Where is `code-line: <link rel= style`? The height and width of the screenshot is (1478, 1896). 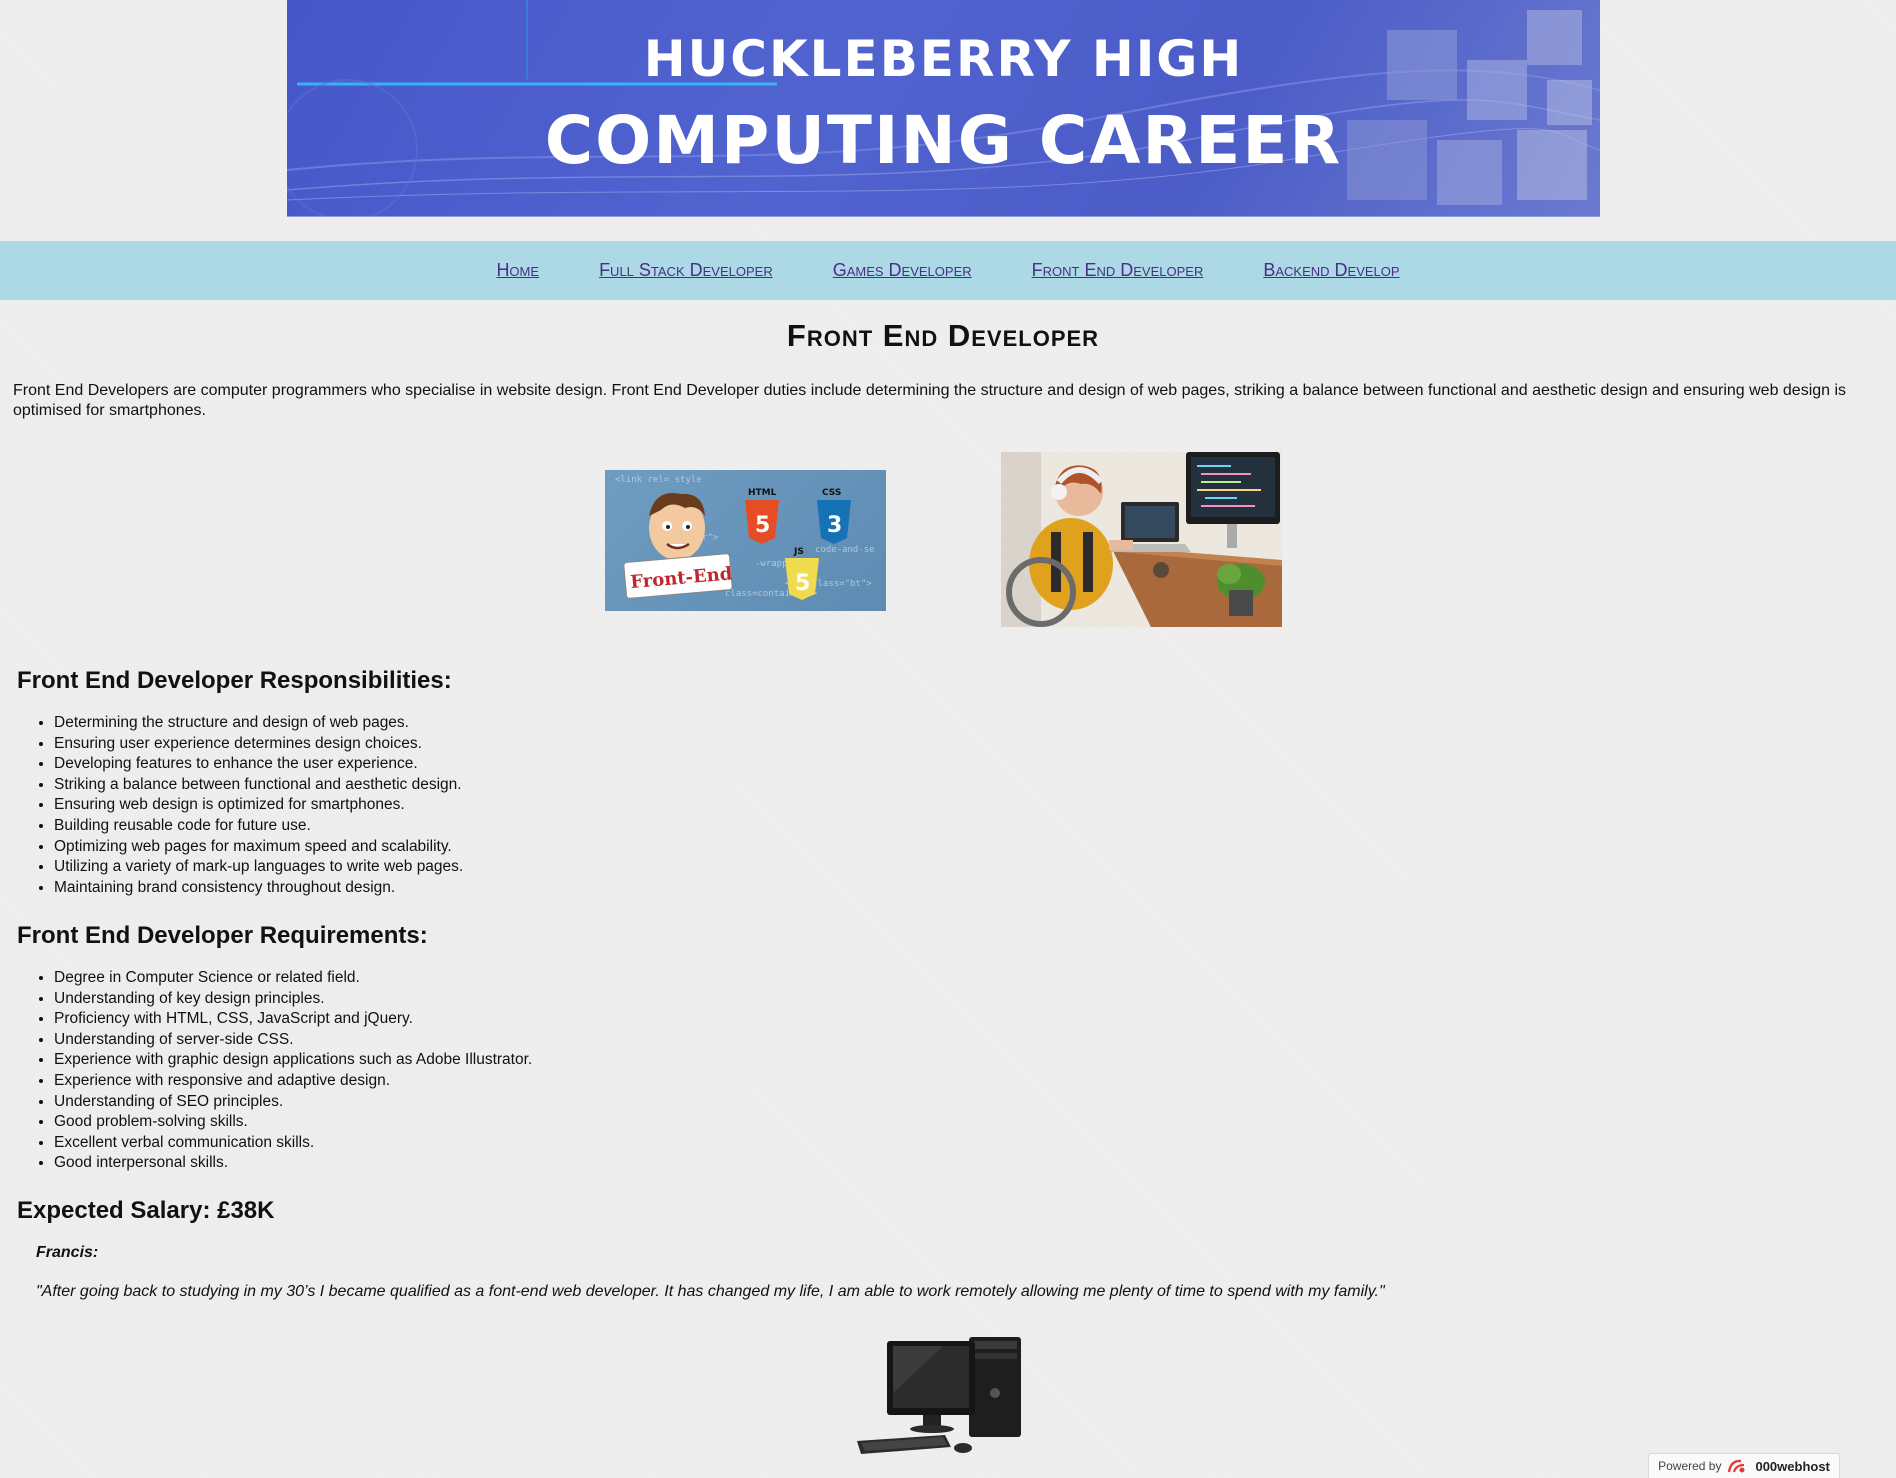 code-line: <link rel= style is located at coordinates (658, 480).